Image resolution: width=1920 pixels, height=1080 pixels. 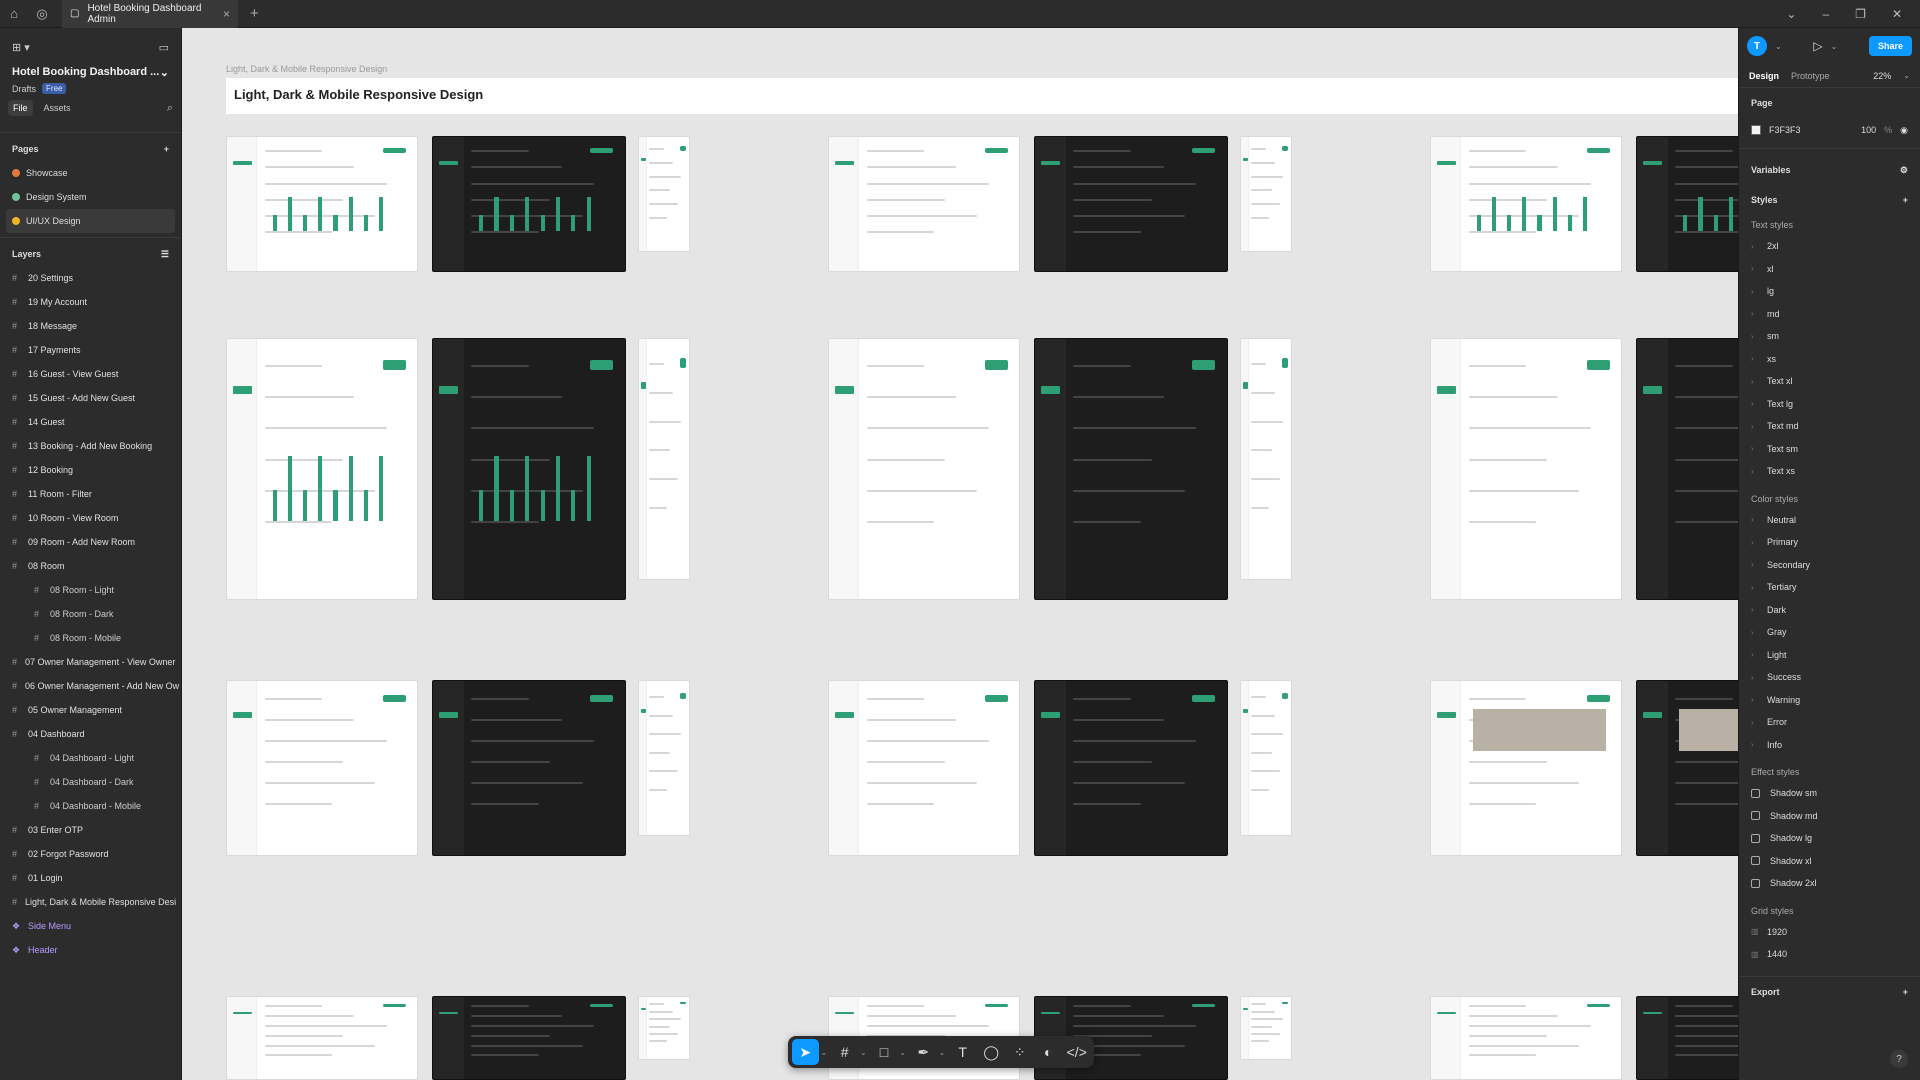 What do you see at coordinates (1829, 610) in the screenshot?
I see `color-style-item: › Dark` at bounding box center [1829, 610].